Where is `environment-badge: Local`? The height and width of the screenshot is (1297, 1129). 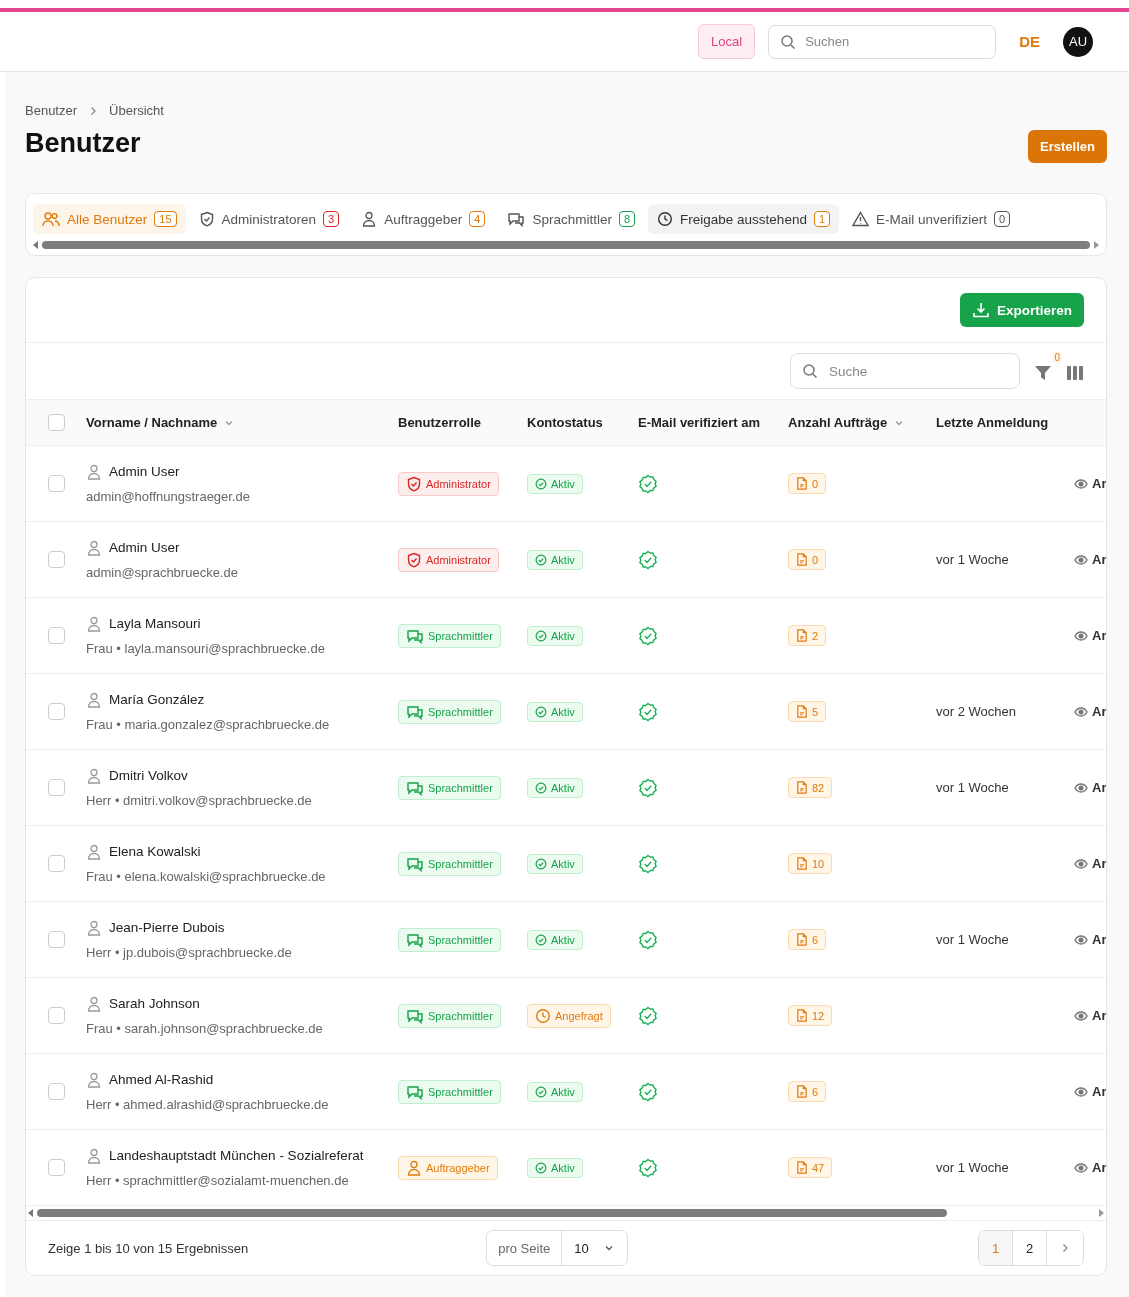 environment-badge: Local is located at coordinates (727, 41).